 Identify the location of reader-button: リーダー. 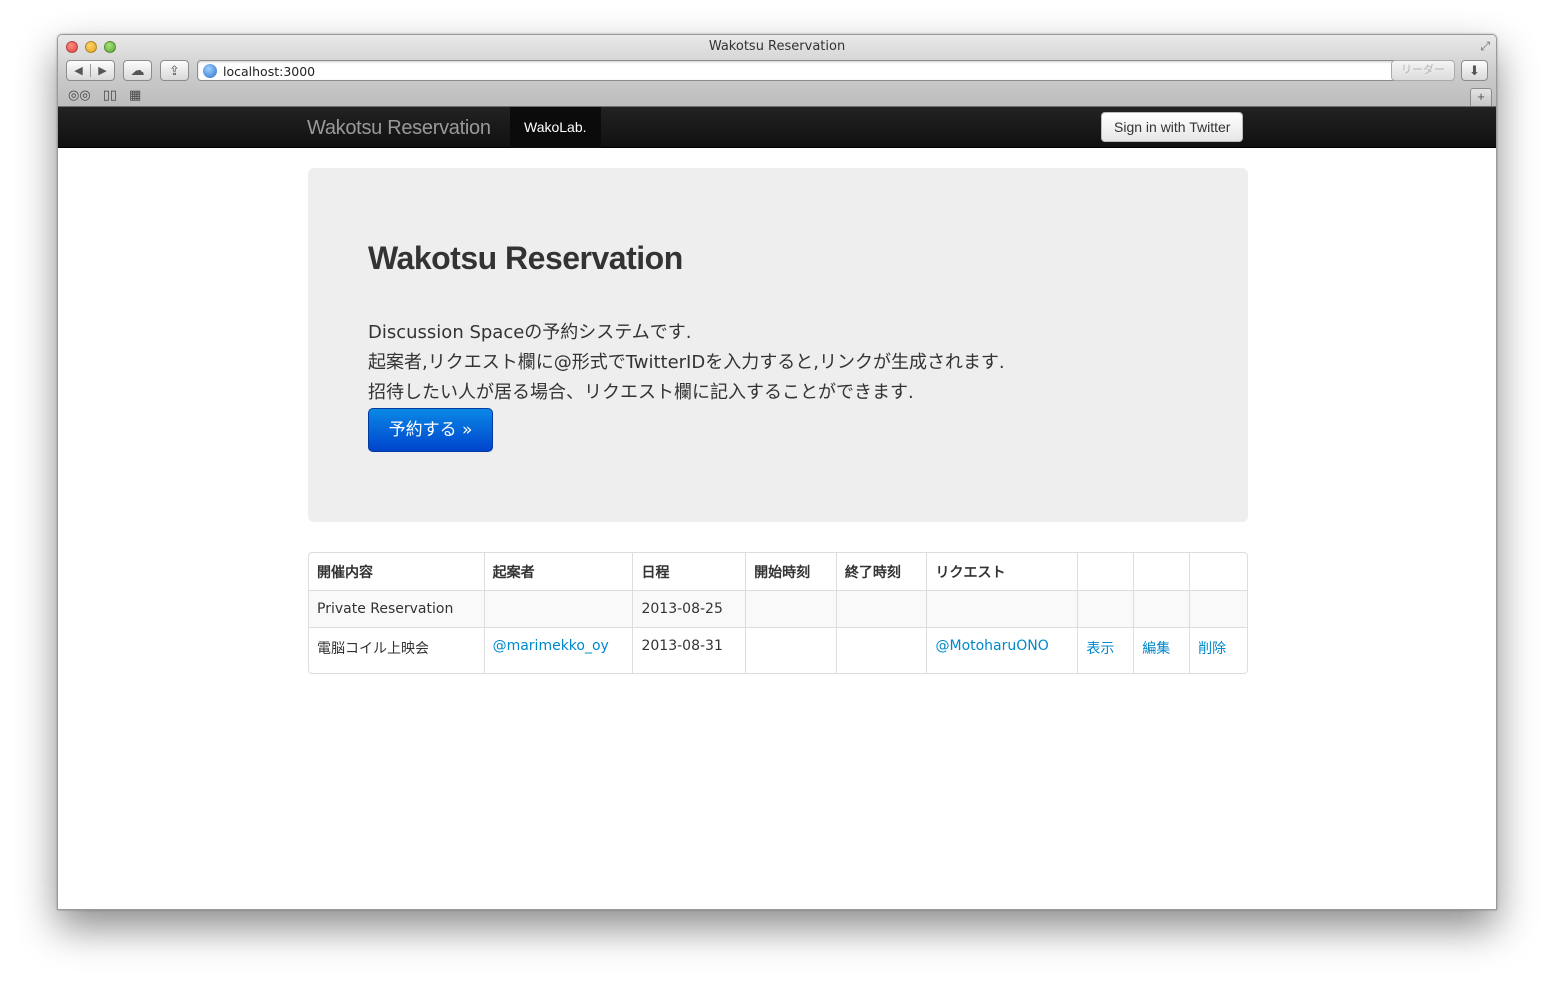
(1423, 70).